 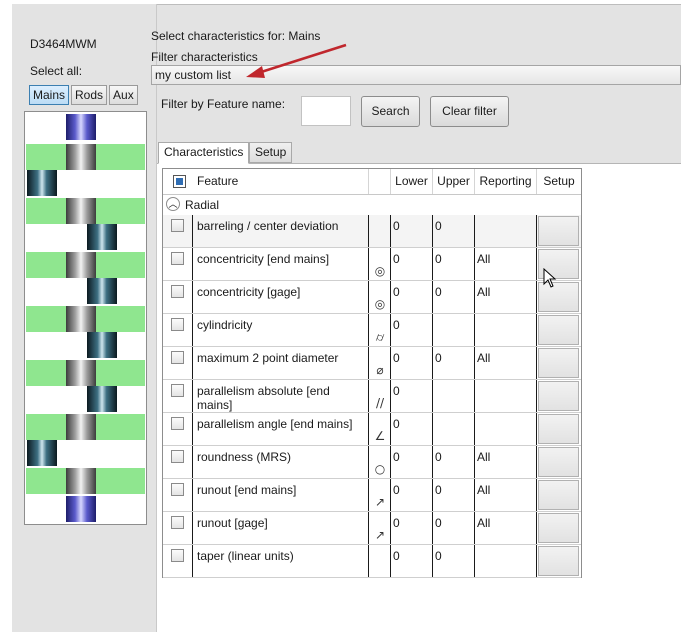 What do you see at coordinates (416, 75) in the screenshot?
I see `filter-characteristics-combo: my custom list` at bounding box center [416, 75].